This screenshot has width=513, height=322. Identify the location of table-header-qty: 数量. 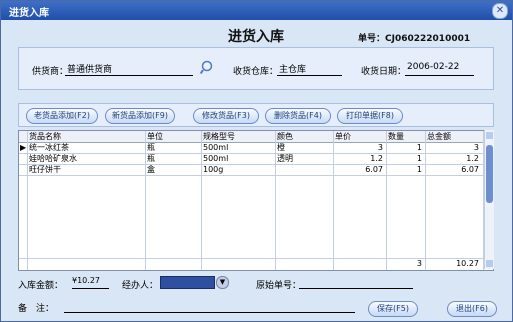
(396, 136).